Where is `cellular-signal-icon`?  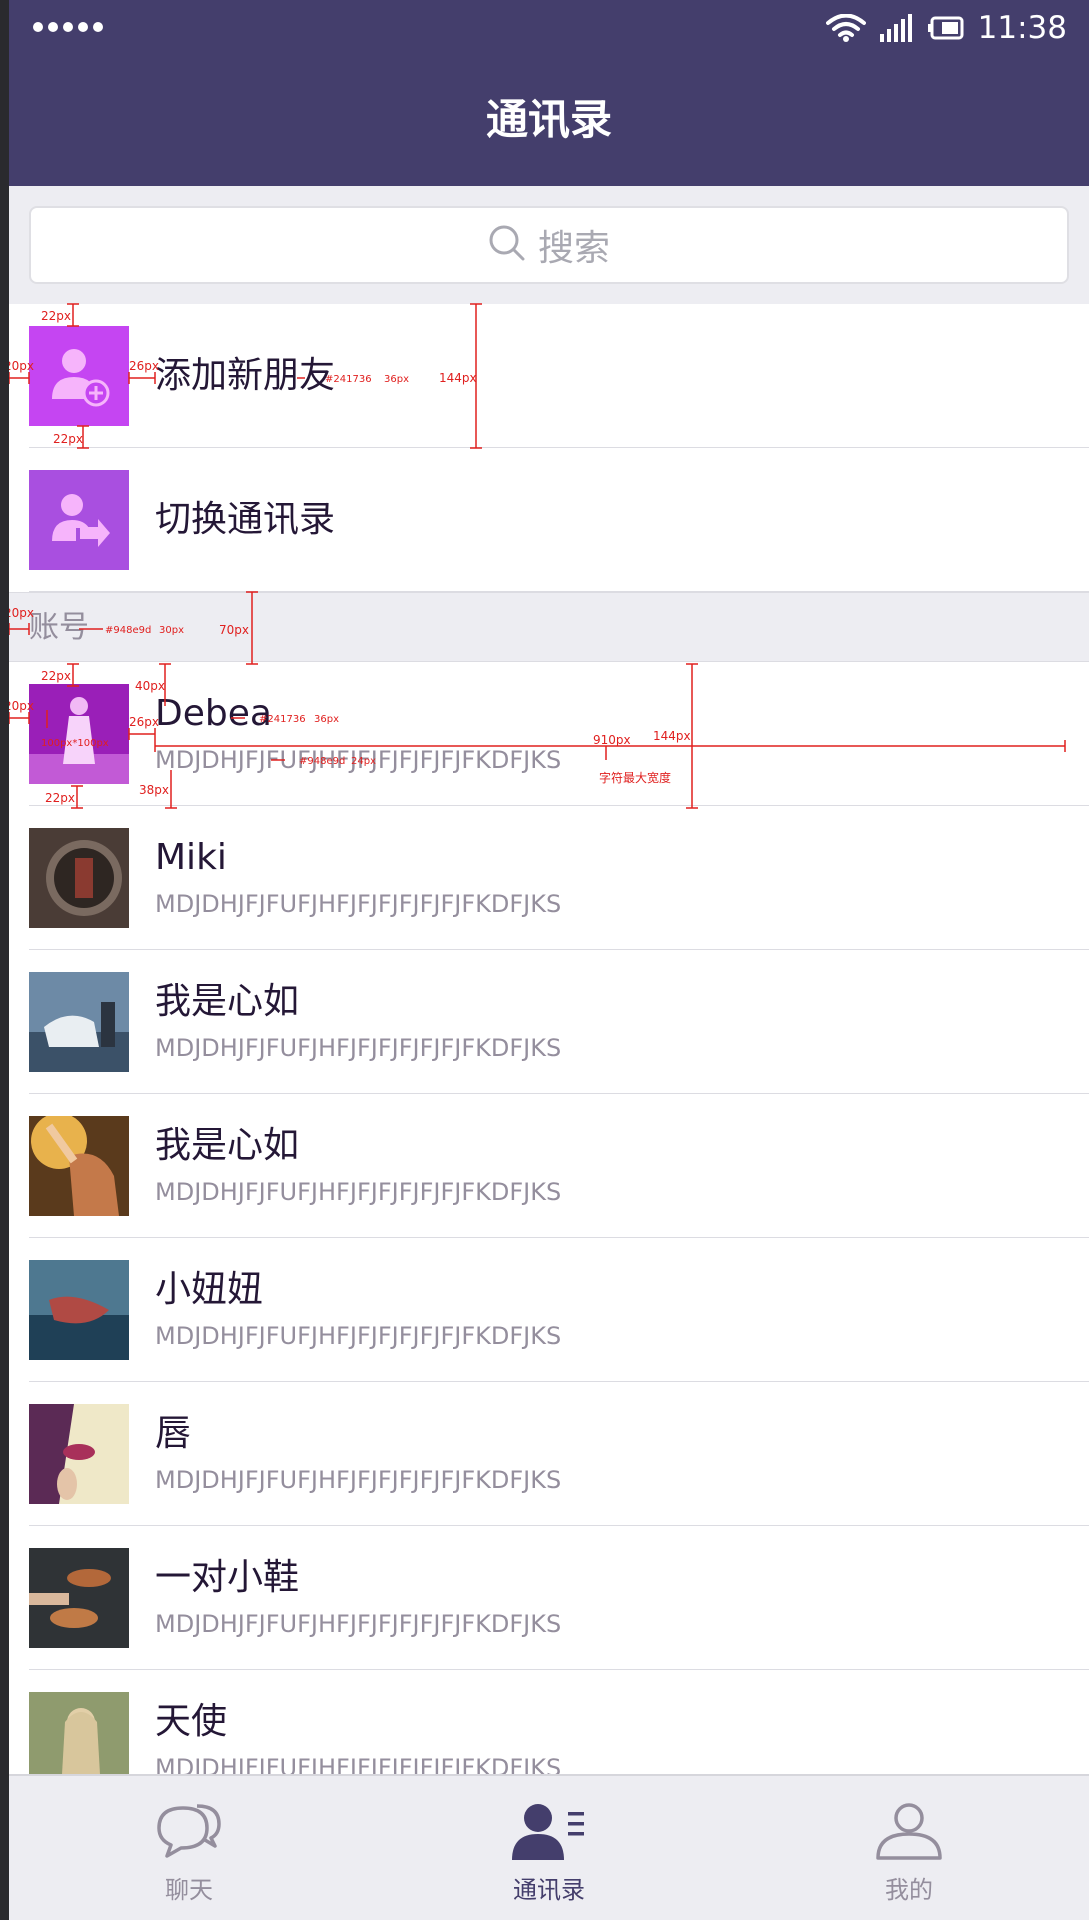 cellular-signal-icon is located at coordinates (896, 28).